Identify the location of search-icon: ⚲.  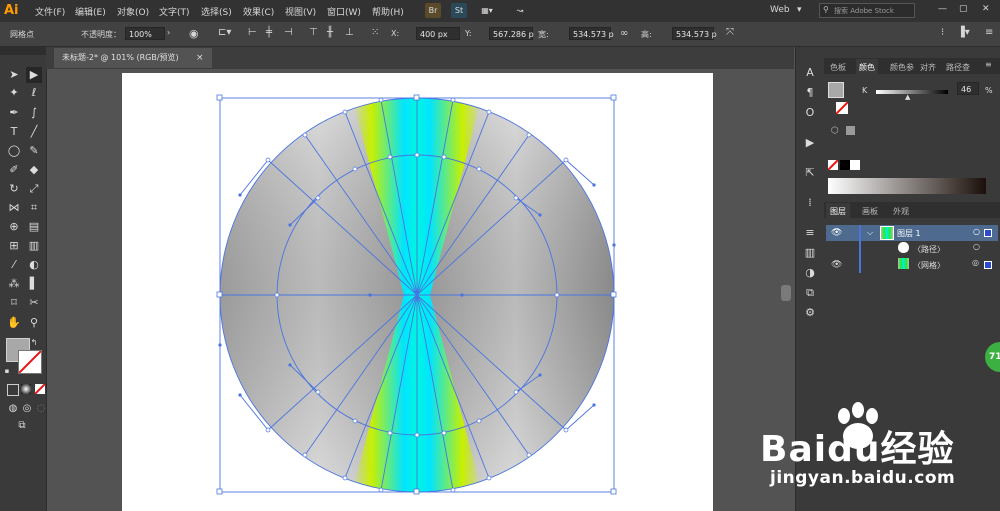
(826, 9).